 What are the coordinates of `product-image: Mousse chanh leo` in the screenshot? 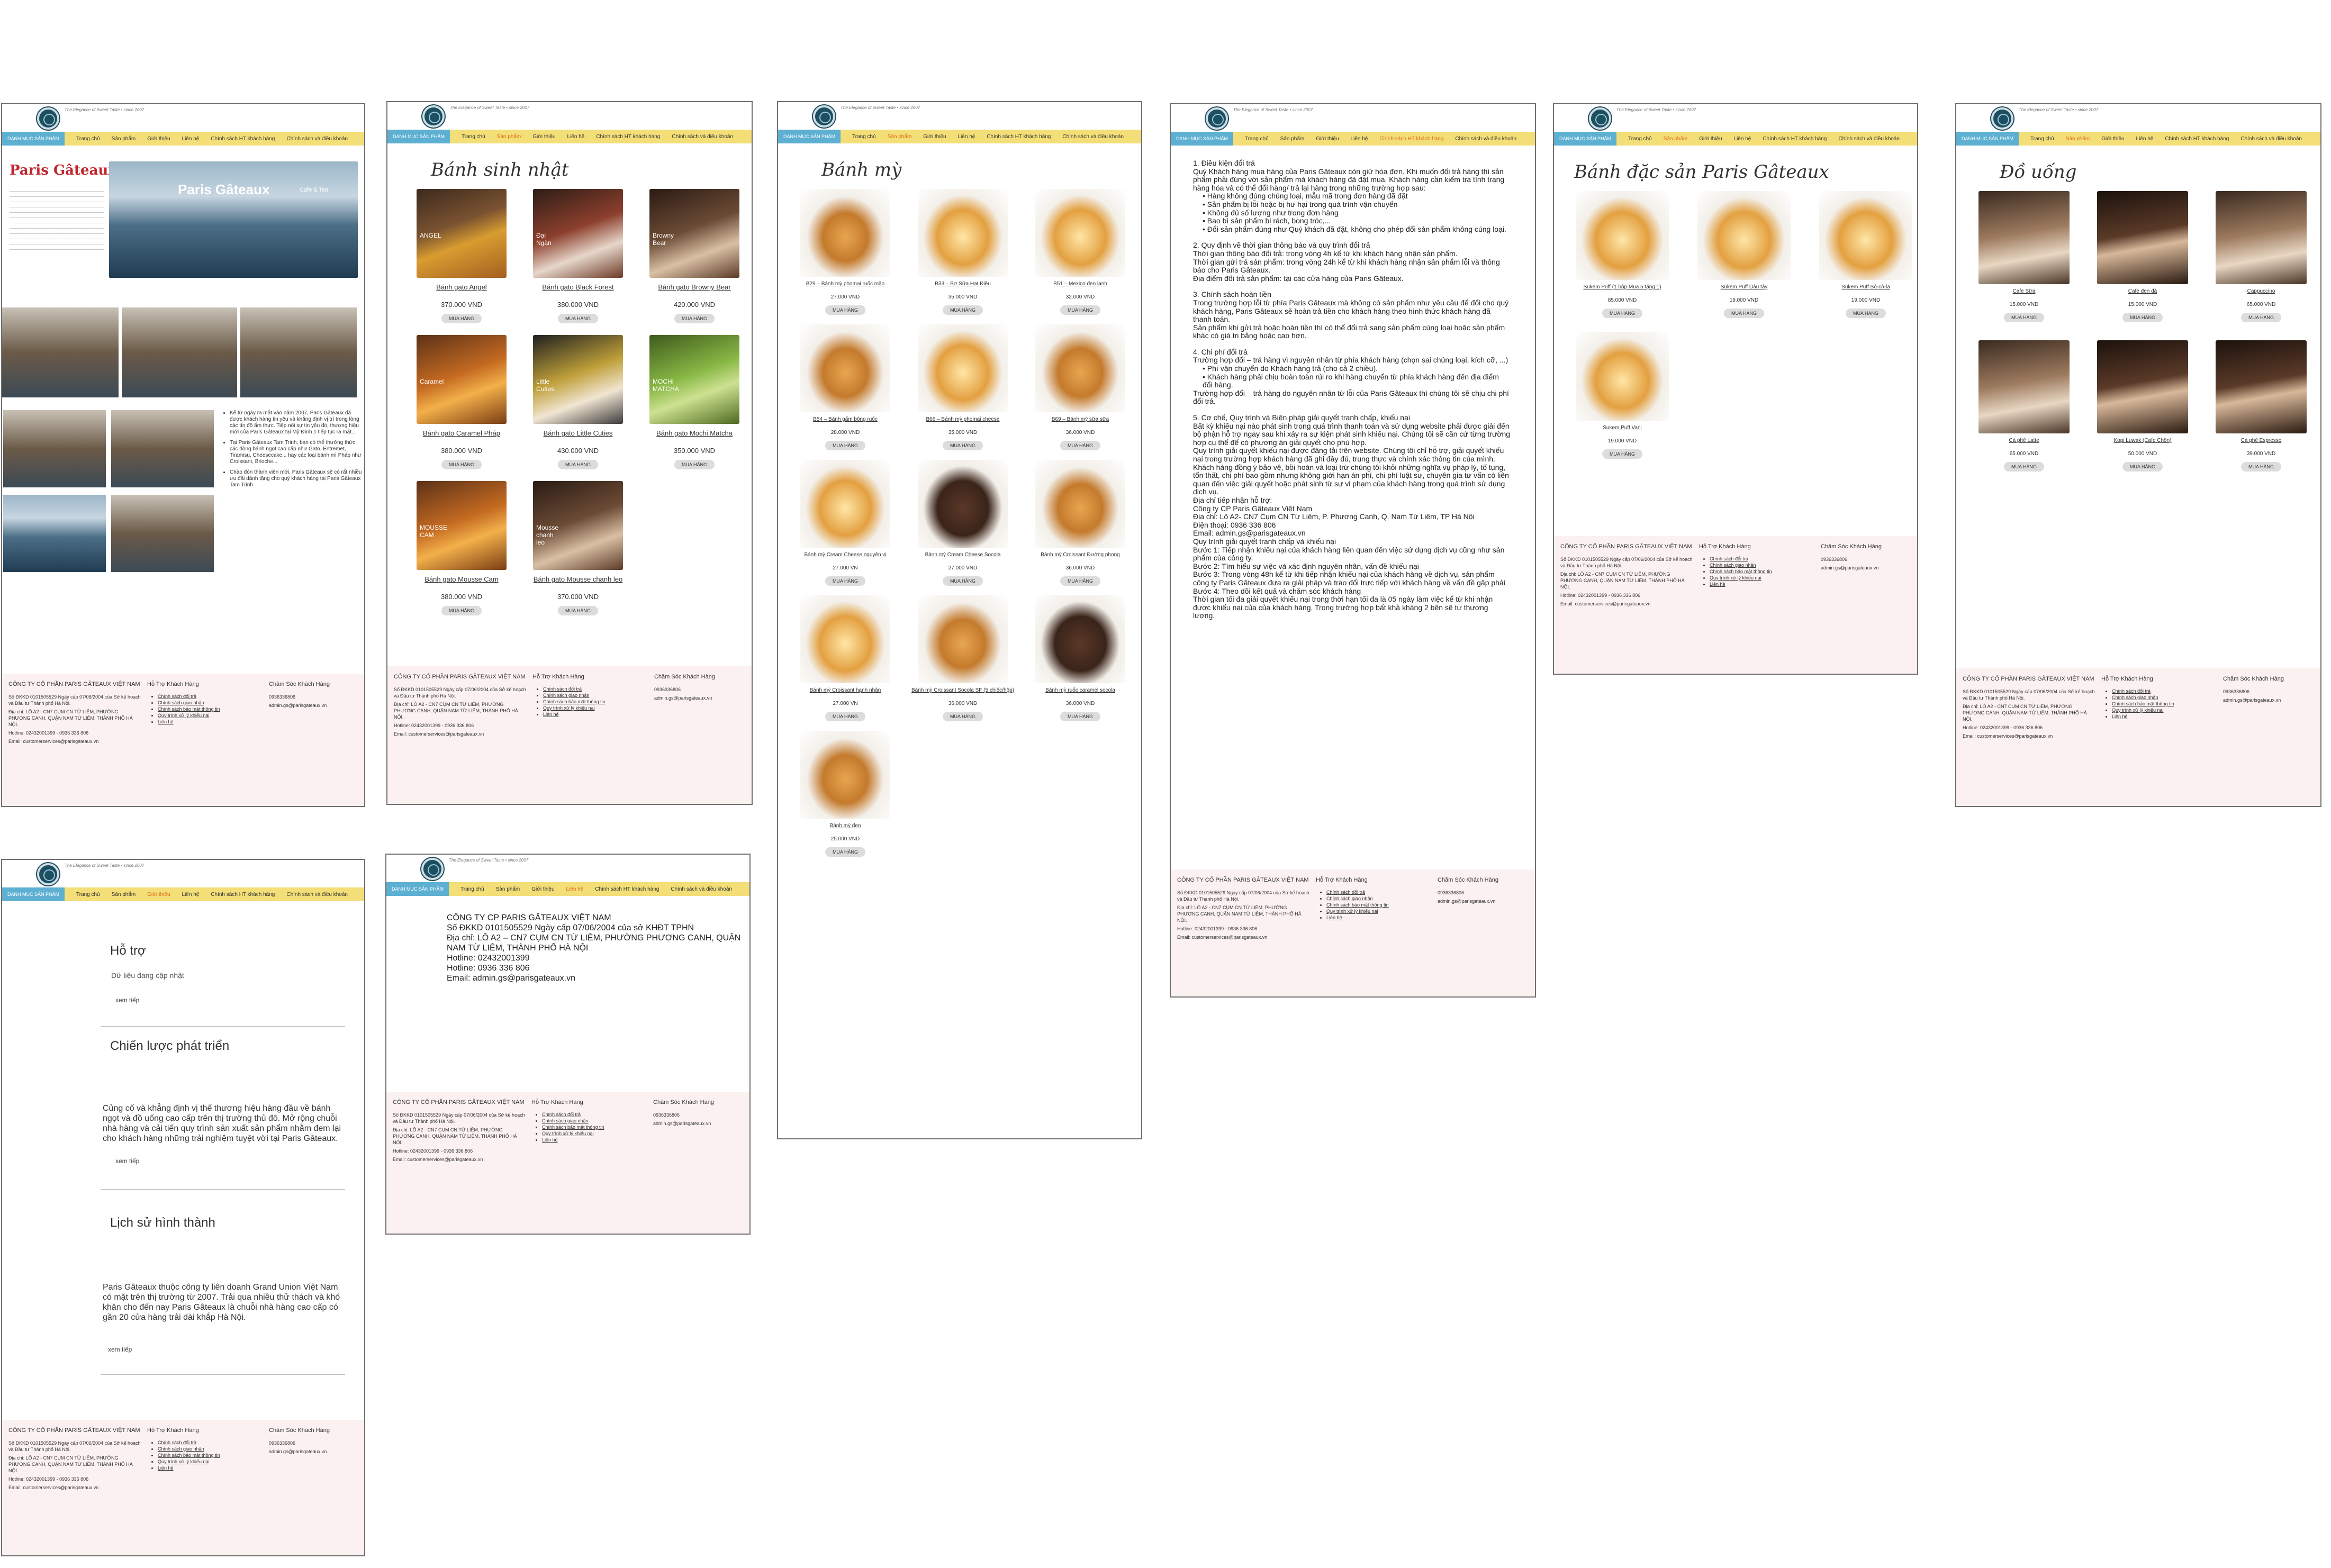 It's located at (578, 525).